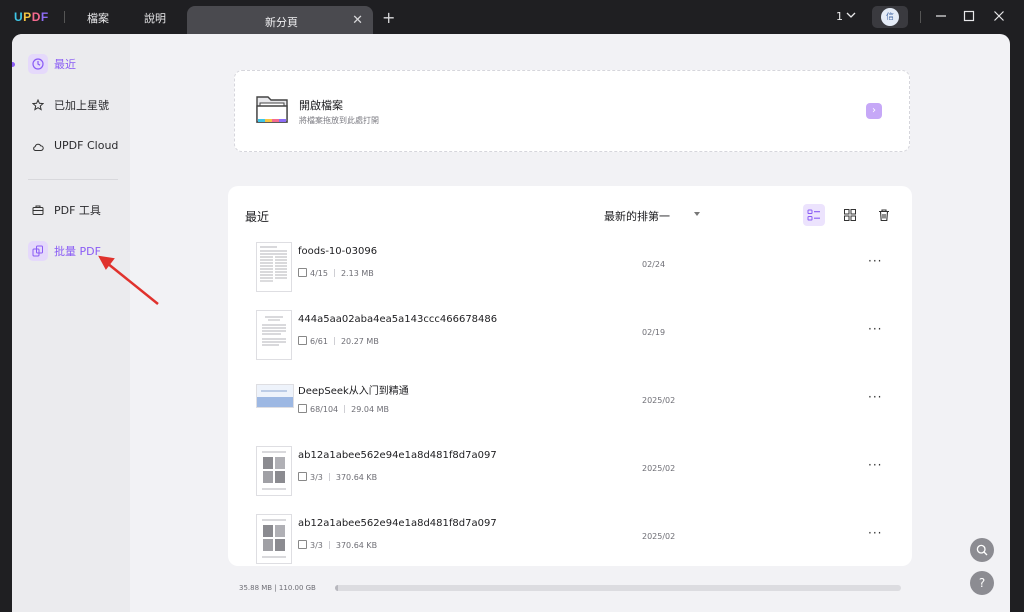  I want to click on close-window-icon, so click(999, 16).